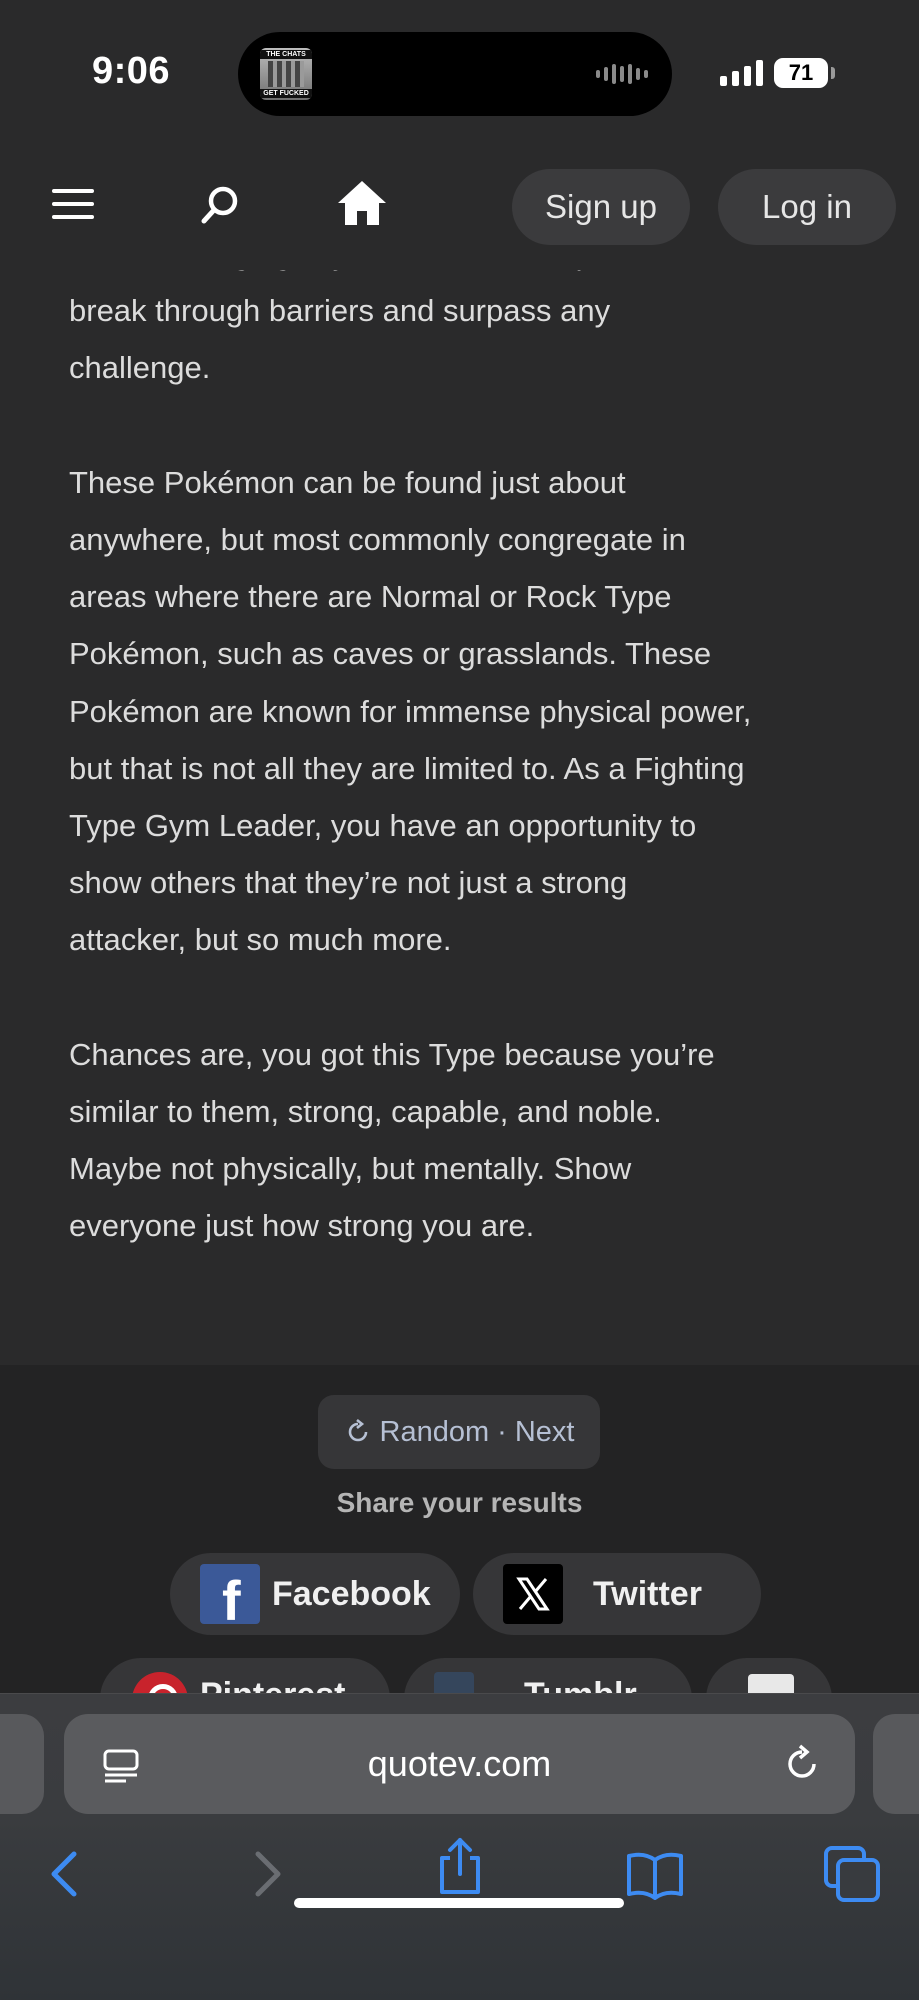 The width and height of the screenshot is (919, 2000). What do you see at coordinates (434, 1431) in the screenshot?
I see `random-label: Random` at bounding box center [434, 1431].